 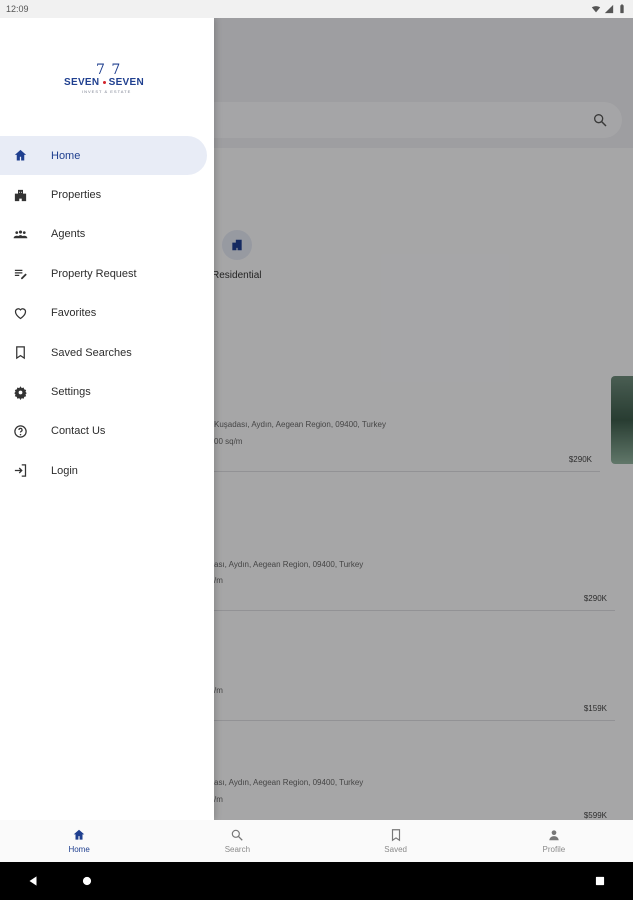 I want to click on bottom-nav-profile: Profile, so click(x=554, y=841).